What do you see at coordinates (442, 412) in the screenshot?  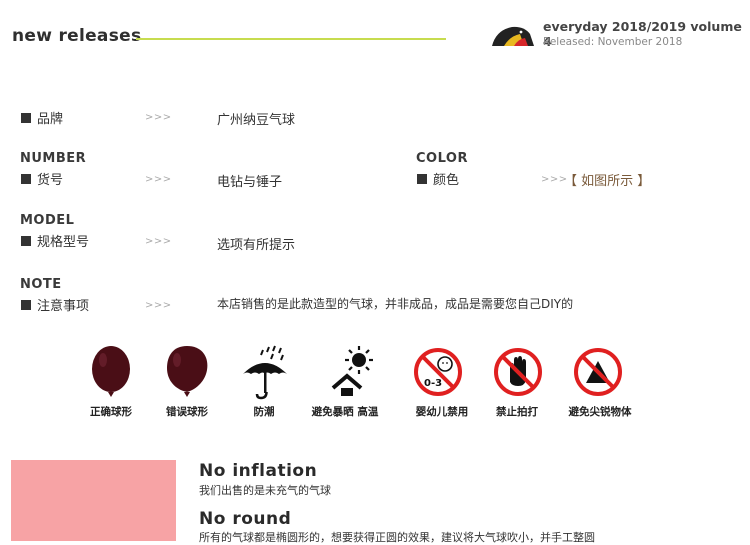 I see `icon-label-children: 婴幼儿禁用` at bounding box center [442, 412].